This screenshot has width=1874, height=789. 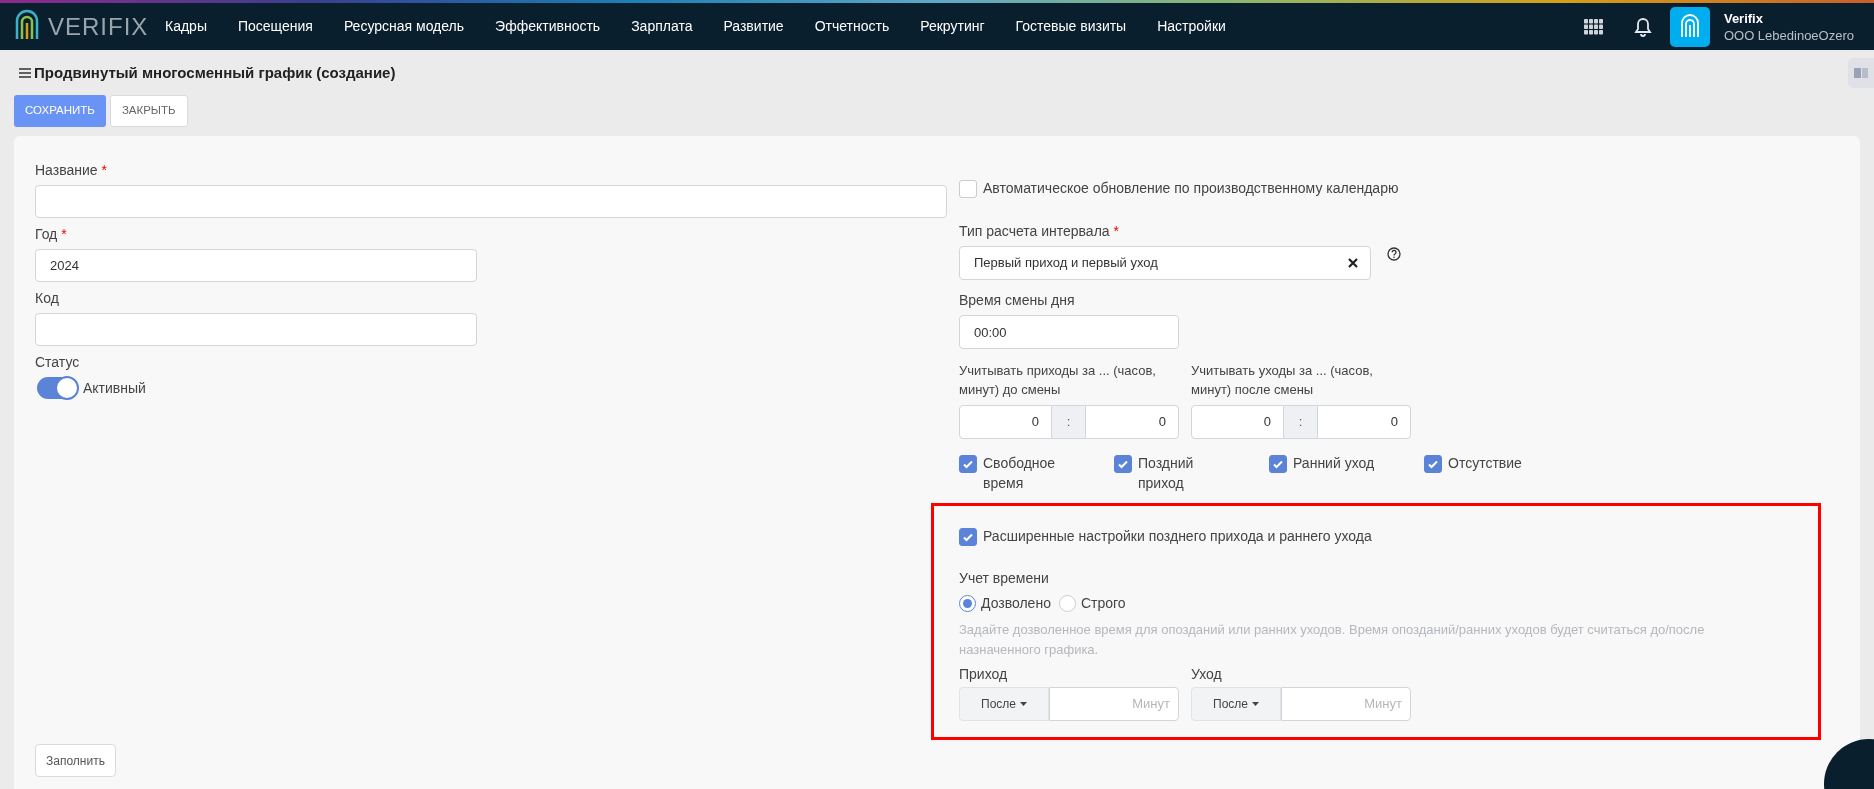 I want to click on checkbox-label: Автоматическое обновление по производственному календарю, so click(x=1191, y=188).